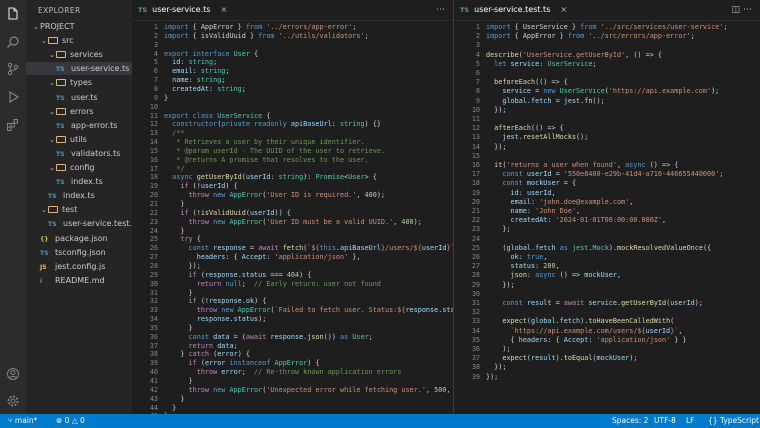 The height and width of the screenshot is (428, 760). I want to click on source-control-icon, so click(13, 69).